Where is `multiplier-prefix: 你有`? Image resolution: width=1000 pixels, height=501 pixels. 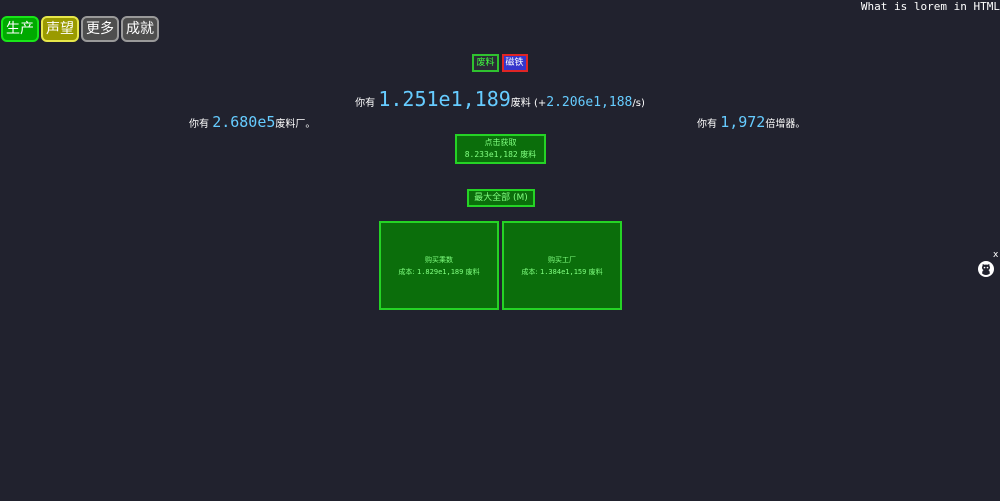
multiplier-prefix: 你有 is located at coordinates (707, 124).